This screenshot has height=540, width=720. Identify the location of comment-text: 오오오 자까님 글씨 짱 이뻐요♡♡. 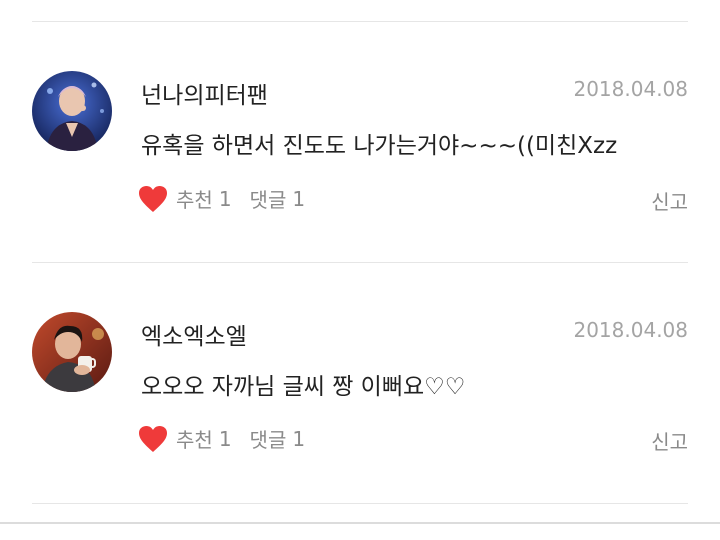
(303, 387).